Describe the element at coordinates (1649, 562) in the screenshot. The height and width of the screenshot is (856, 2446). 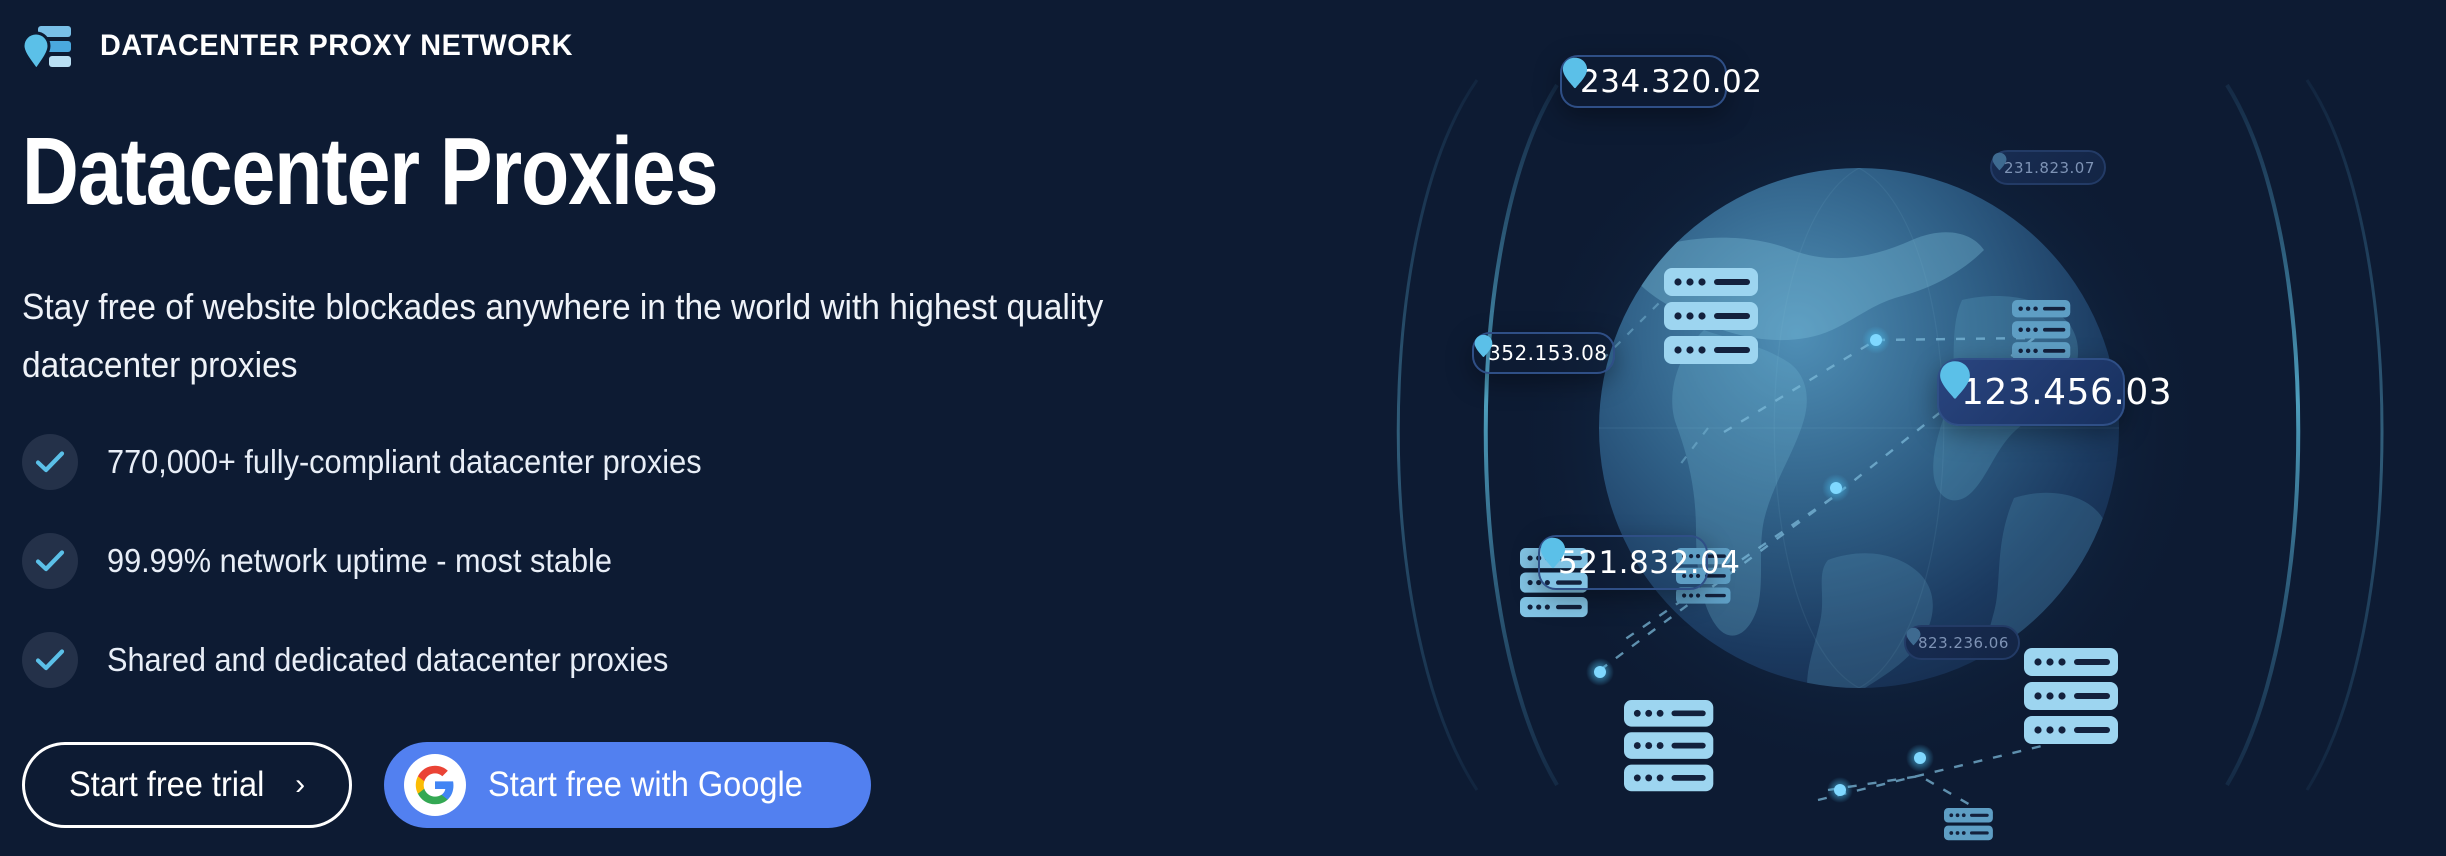
I see `ip-address: 521.832.04` at that location.